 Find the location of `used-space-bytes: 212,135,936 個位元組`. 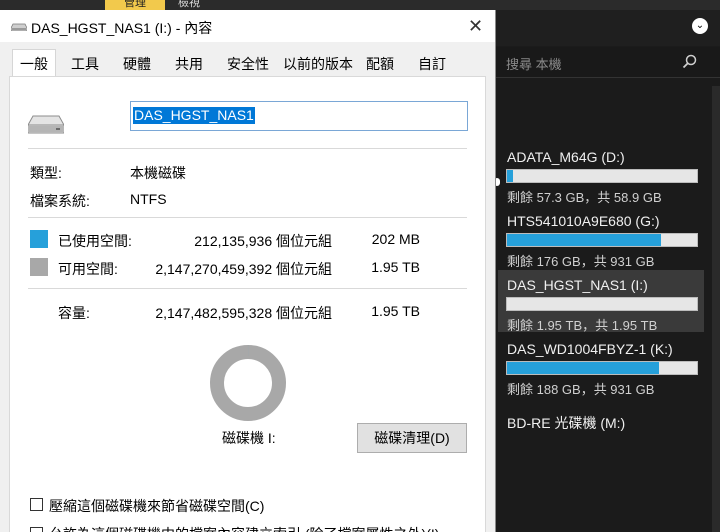

used-space-bytes: 212,135,936 個位元組 is located at coordinates (263, 241).